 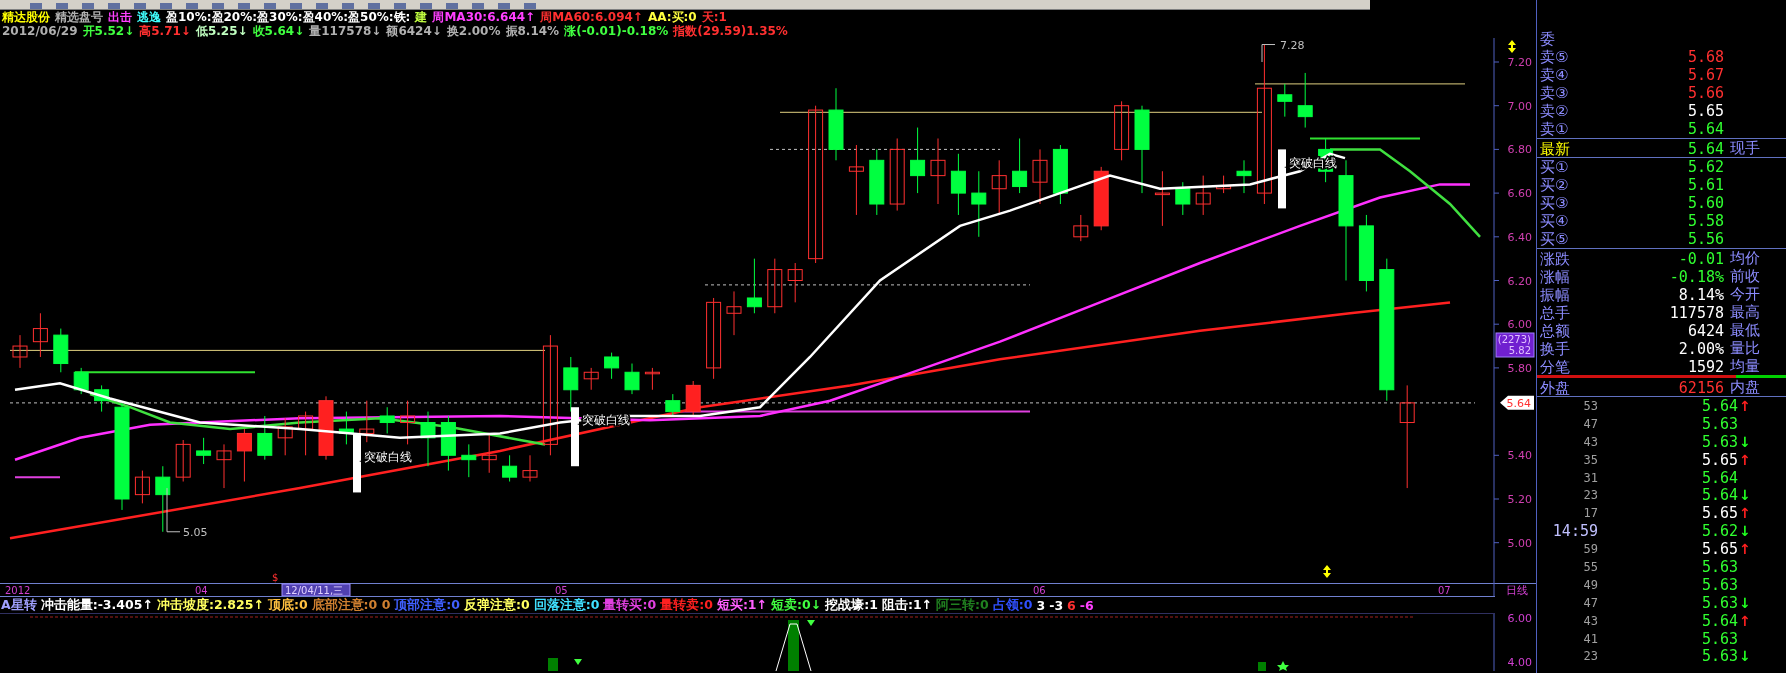 What do you see at coordinates (1519, 543) in the screenshot?
I see `price-axis-label: 5.00` at bounding box center [1519, 543].